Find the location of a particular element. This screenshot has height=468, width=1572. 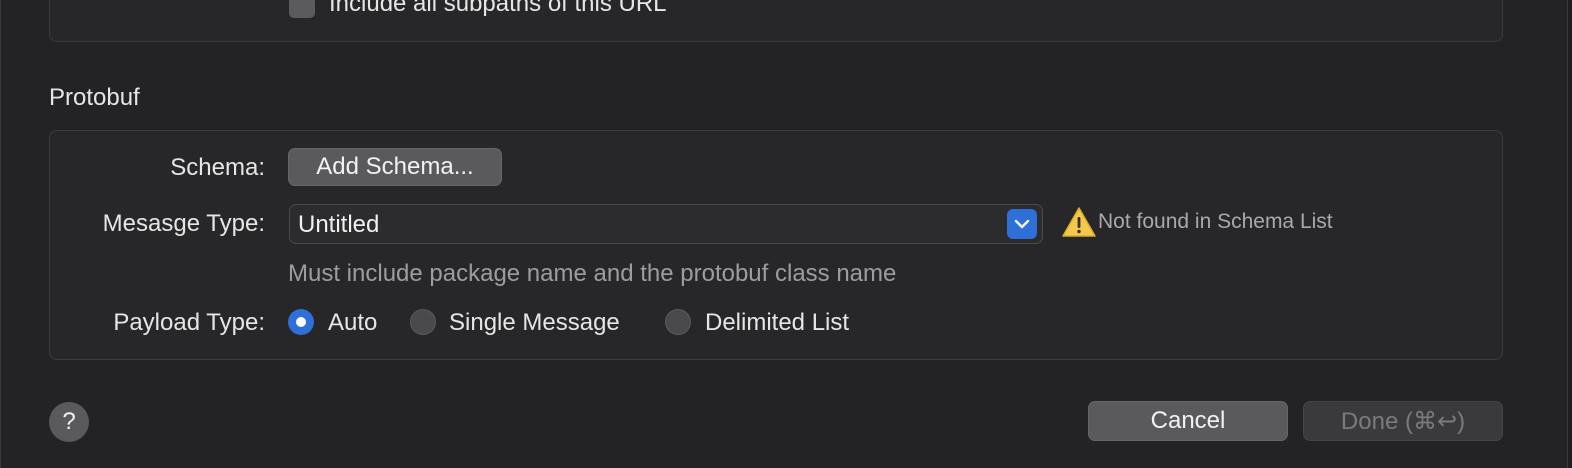

chevron-down-icon is located at coordinates (1022, 224).